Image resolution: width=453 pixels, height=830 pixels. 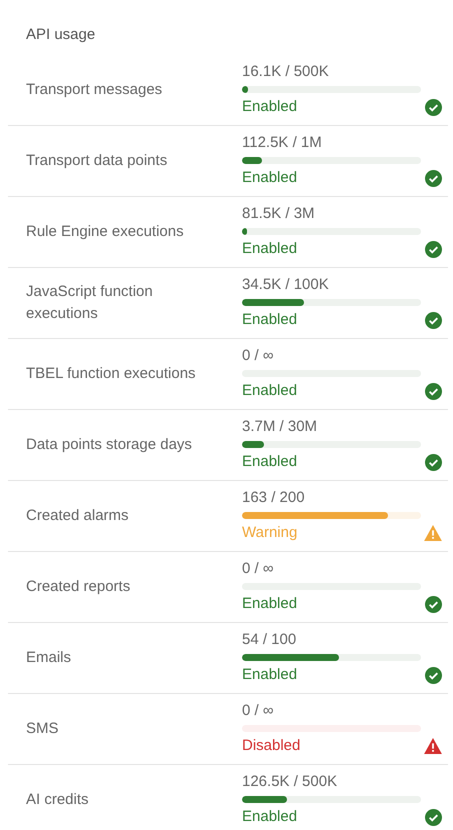 I want to click on usage-label: SMS, so click(x=42, y=729).